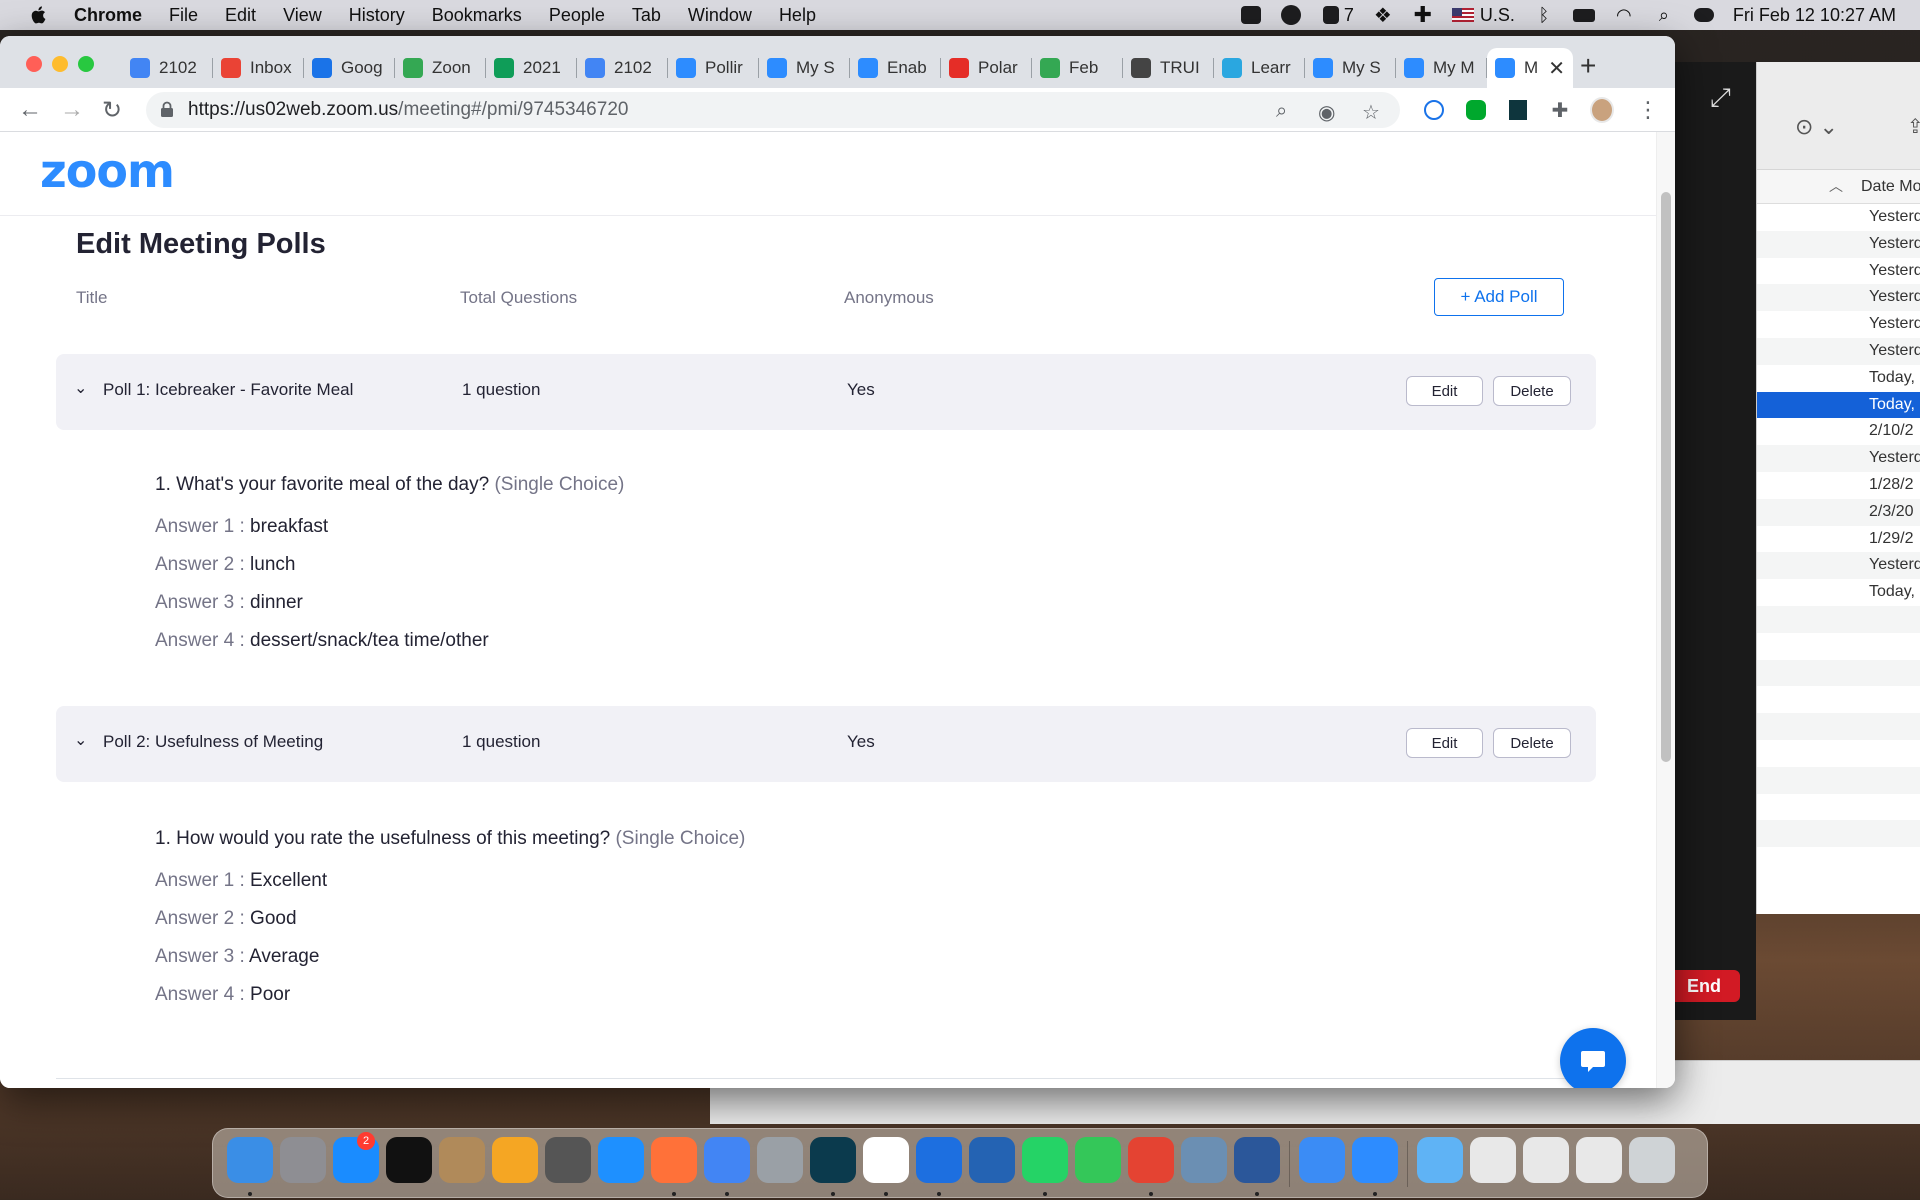 This screenshot has width=1920, height=1200. I want to click on vpn-menubar-icon, so click(1291, 15).